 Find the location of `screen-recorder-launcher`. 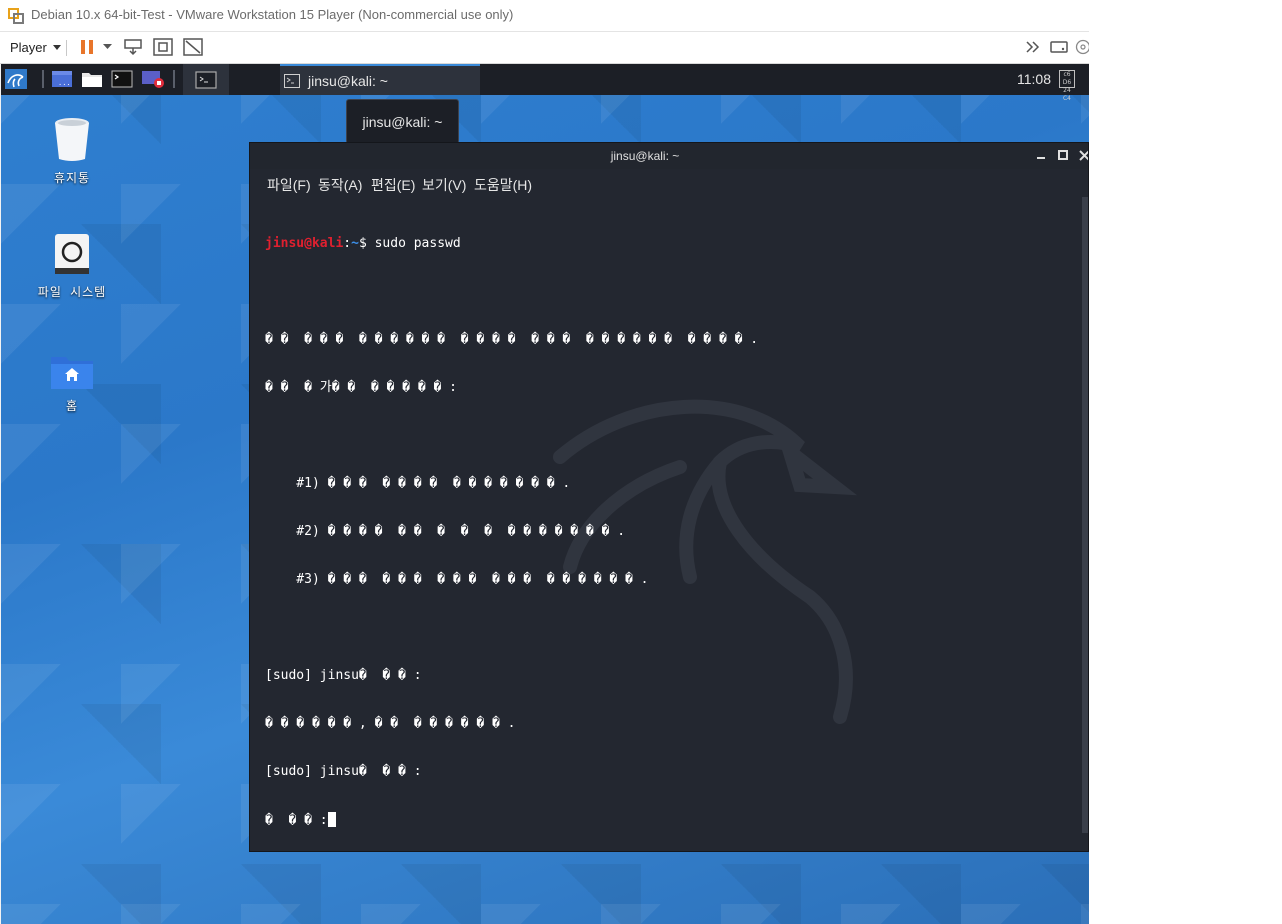

screen-recorder-launcher is located at coordinates (153, 79).